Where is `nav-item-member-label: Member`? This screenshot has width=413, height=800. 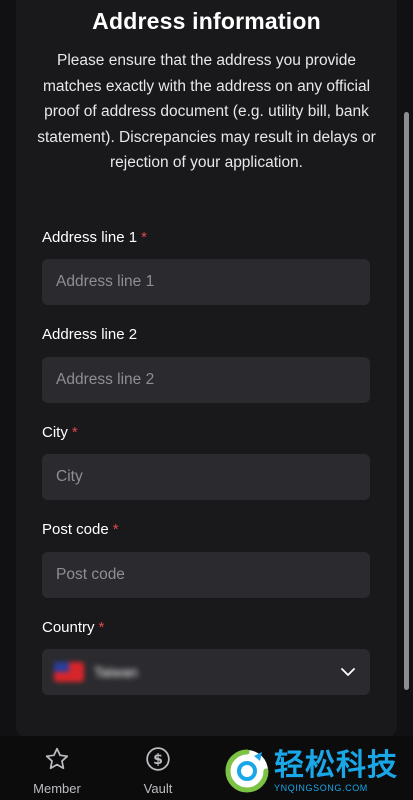 nav-item-member-label: Member is located at coordinates (57, 788).